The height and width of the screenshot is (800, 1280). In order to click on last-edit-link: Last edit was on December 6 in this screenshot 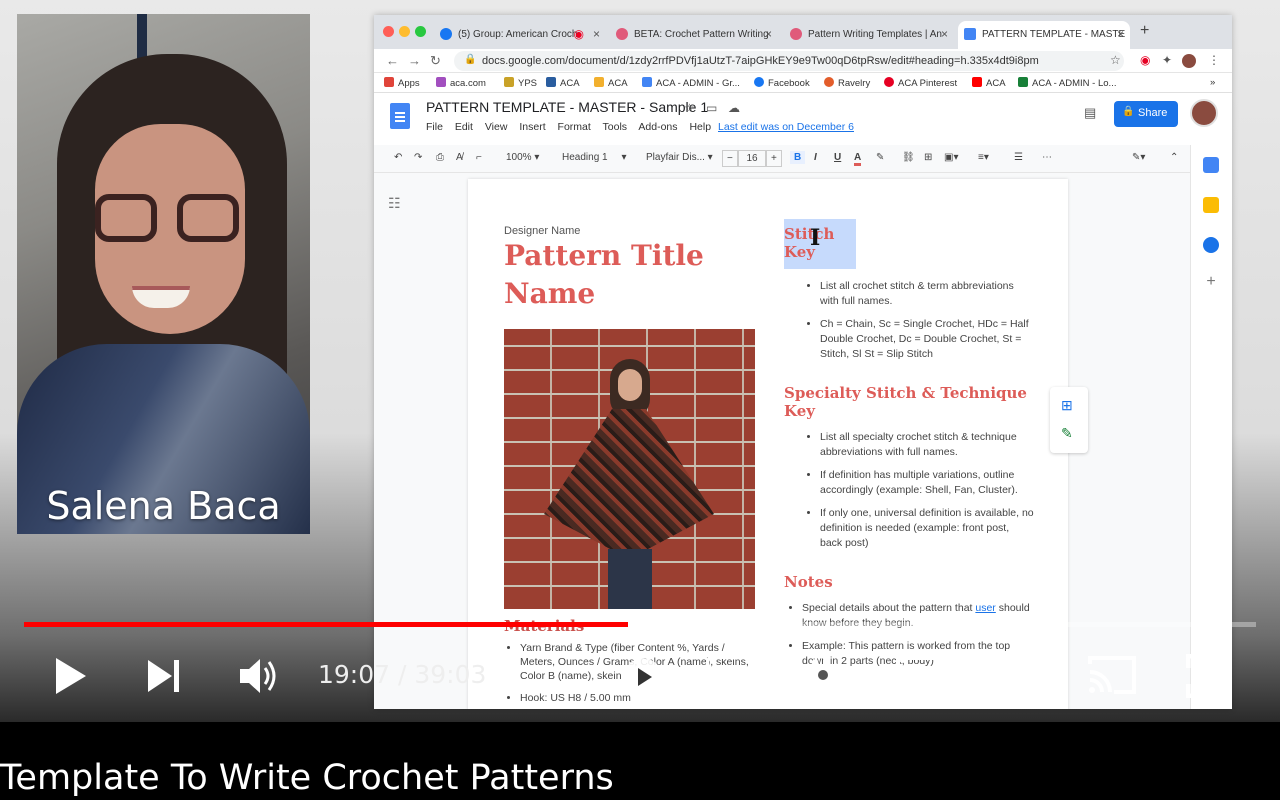, I will do `click(786, 127)`.